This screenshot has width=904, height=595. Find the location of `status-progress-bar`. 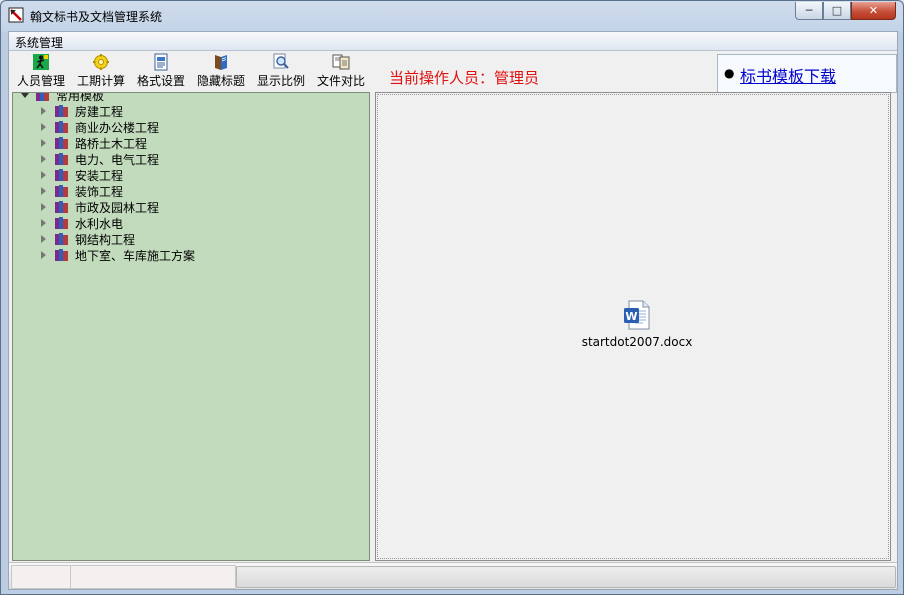

status-progress-bar is located at coordinates (566, 577).